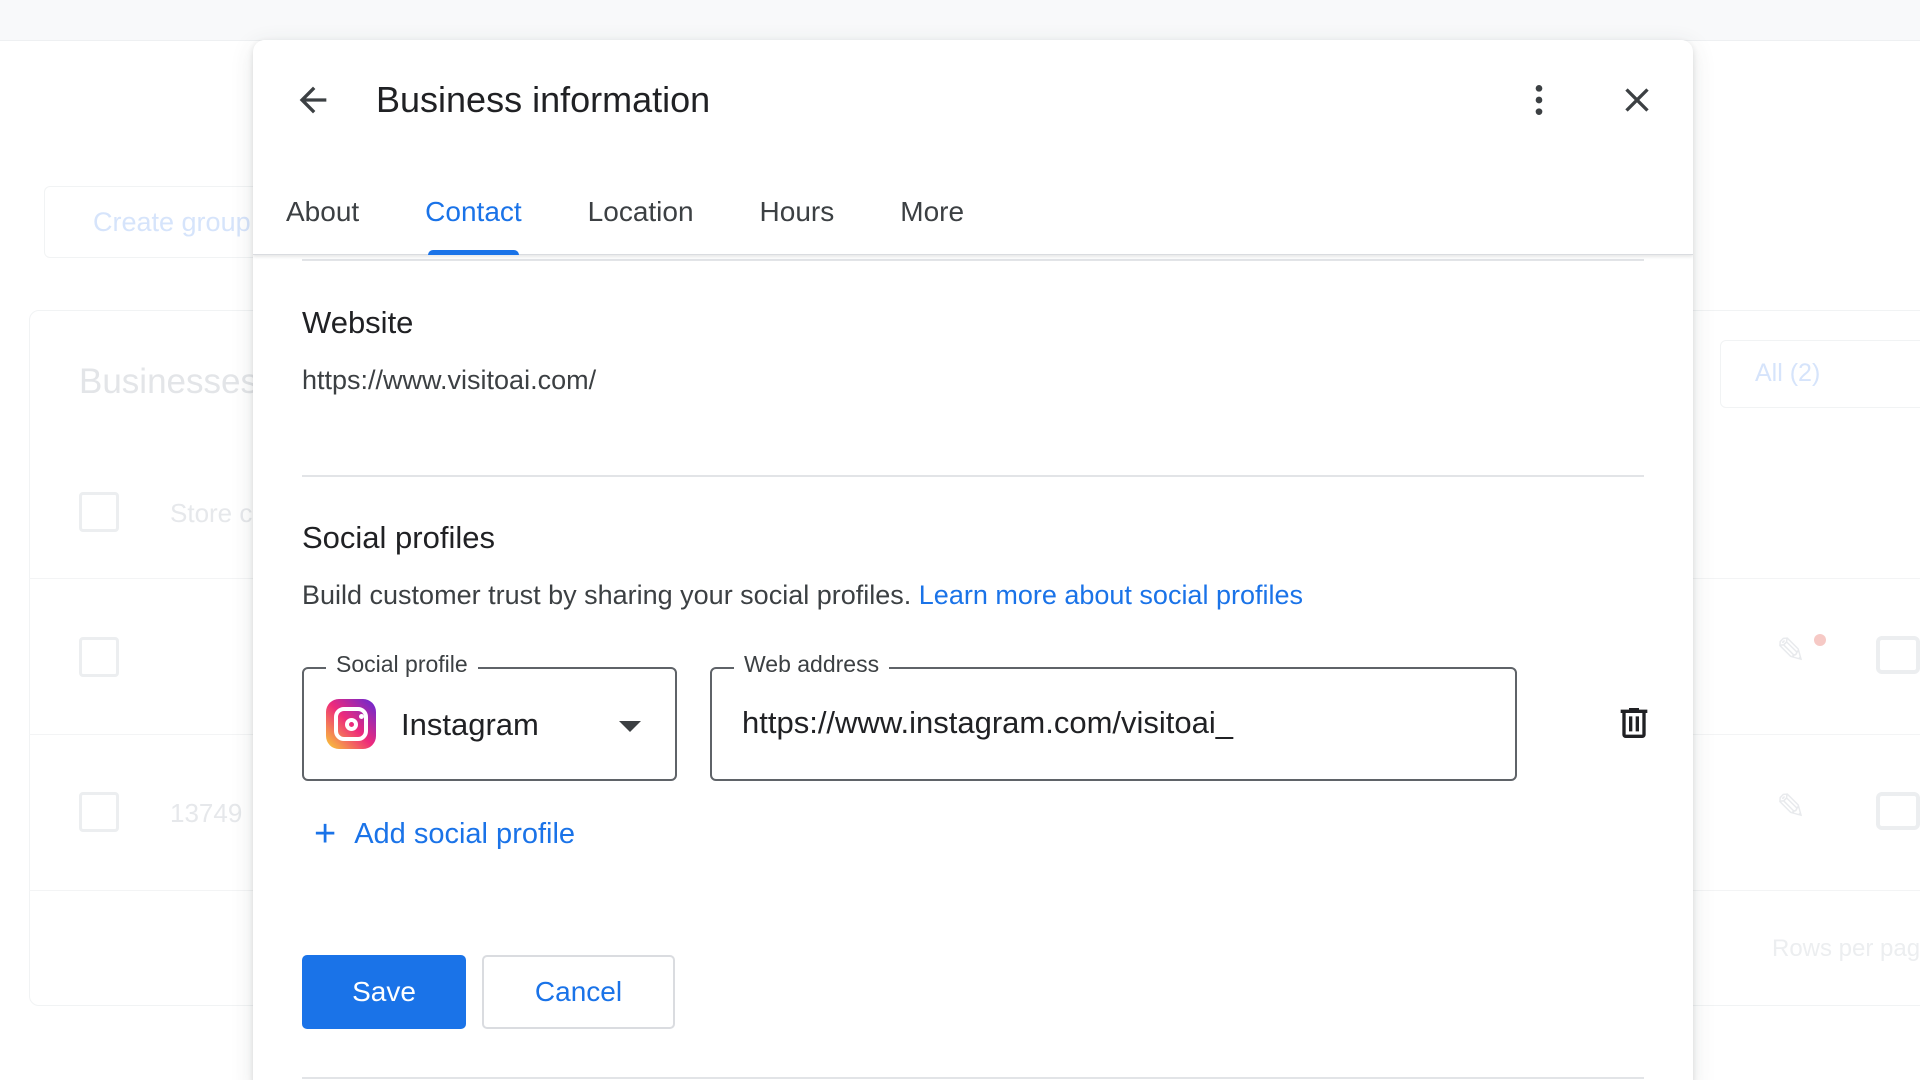 The height and width of the screenshot is (1080, 1920). What do you see at coordinates (164, 222) in the screenshot?
I see `create-group-button: Create group` at bounding box center [164, 222].